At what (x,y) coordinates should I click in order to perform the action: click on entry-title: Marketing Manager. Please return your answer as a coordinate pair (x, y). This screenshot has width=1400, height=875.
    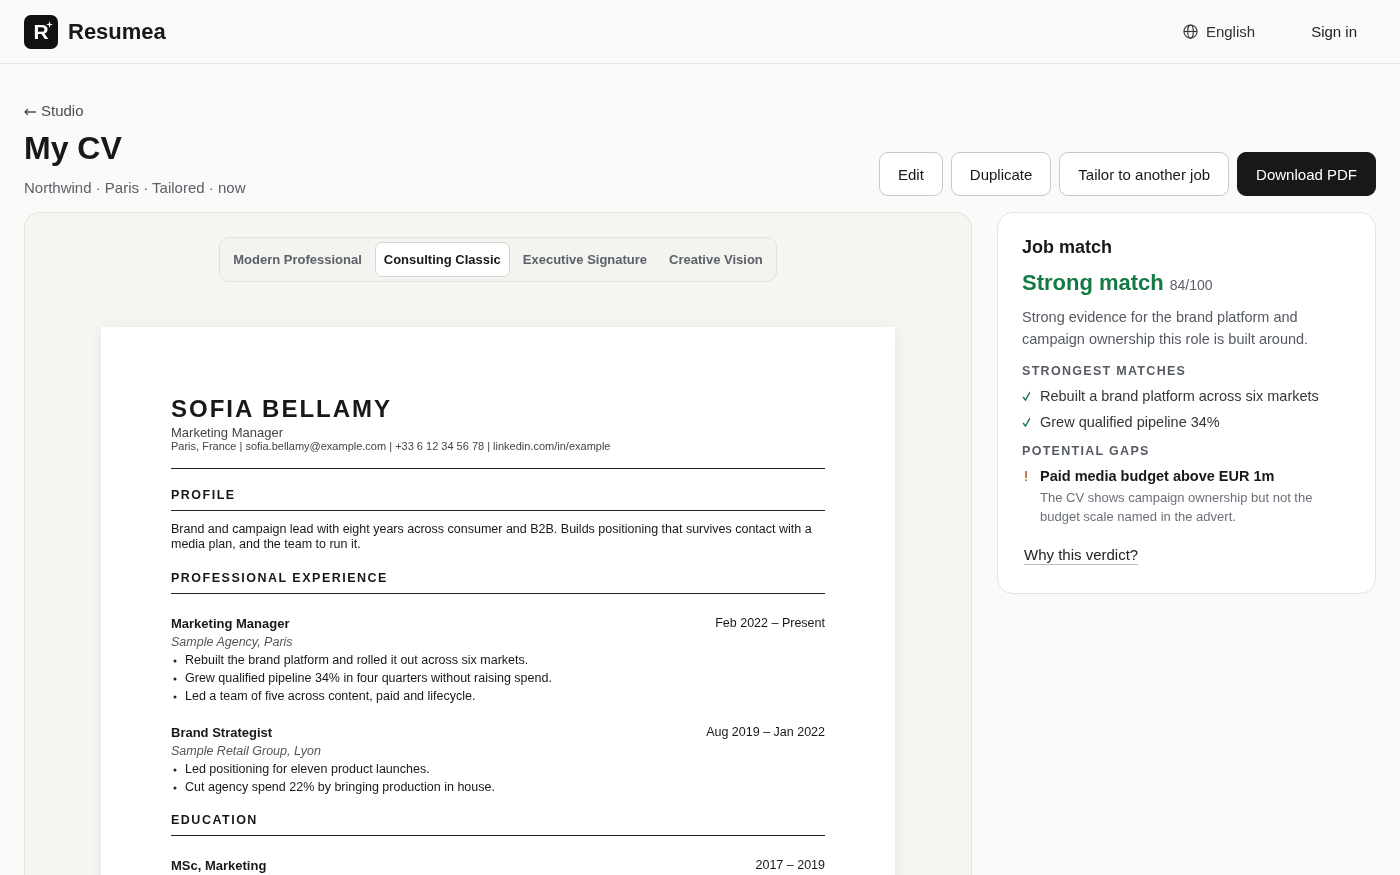
    Looking at the image, I should click on (230, 623).